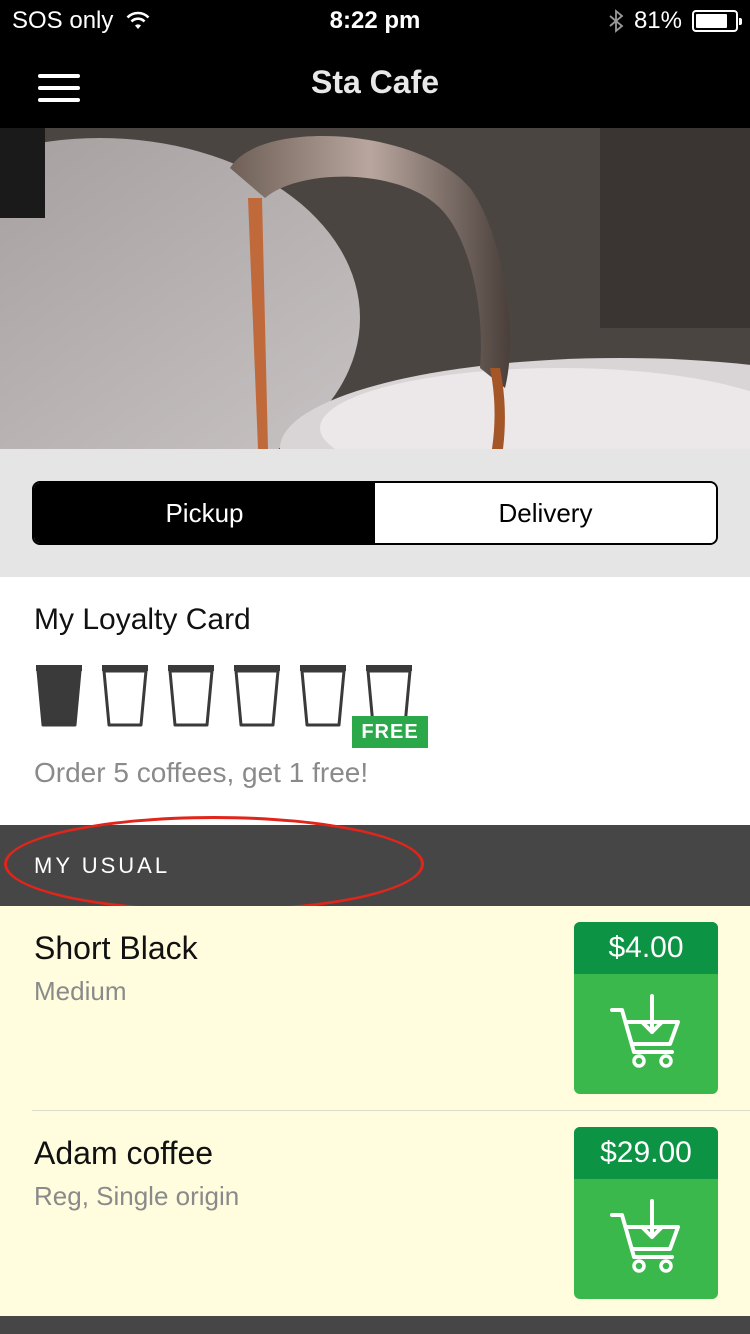  Describe the element at coordinates (375, 1325) in the screenshot. I see `bottom-strip` at that location.